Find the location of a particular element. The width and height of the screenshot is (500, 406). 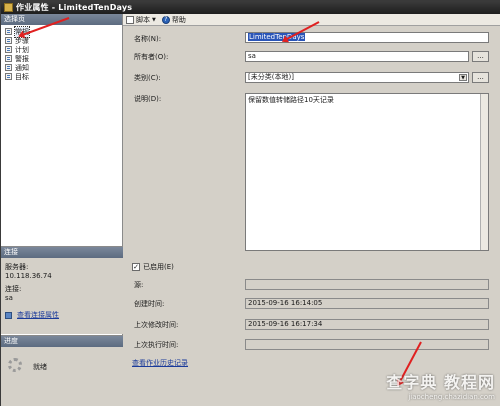

watermark-main: 查字典 教程网 is located at coordinates (440, 382).